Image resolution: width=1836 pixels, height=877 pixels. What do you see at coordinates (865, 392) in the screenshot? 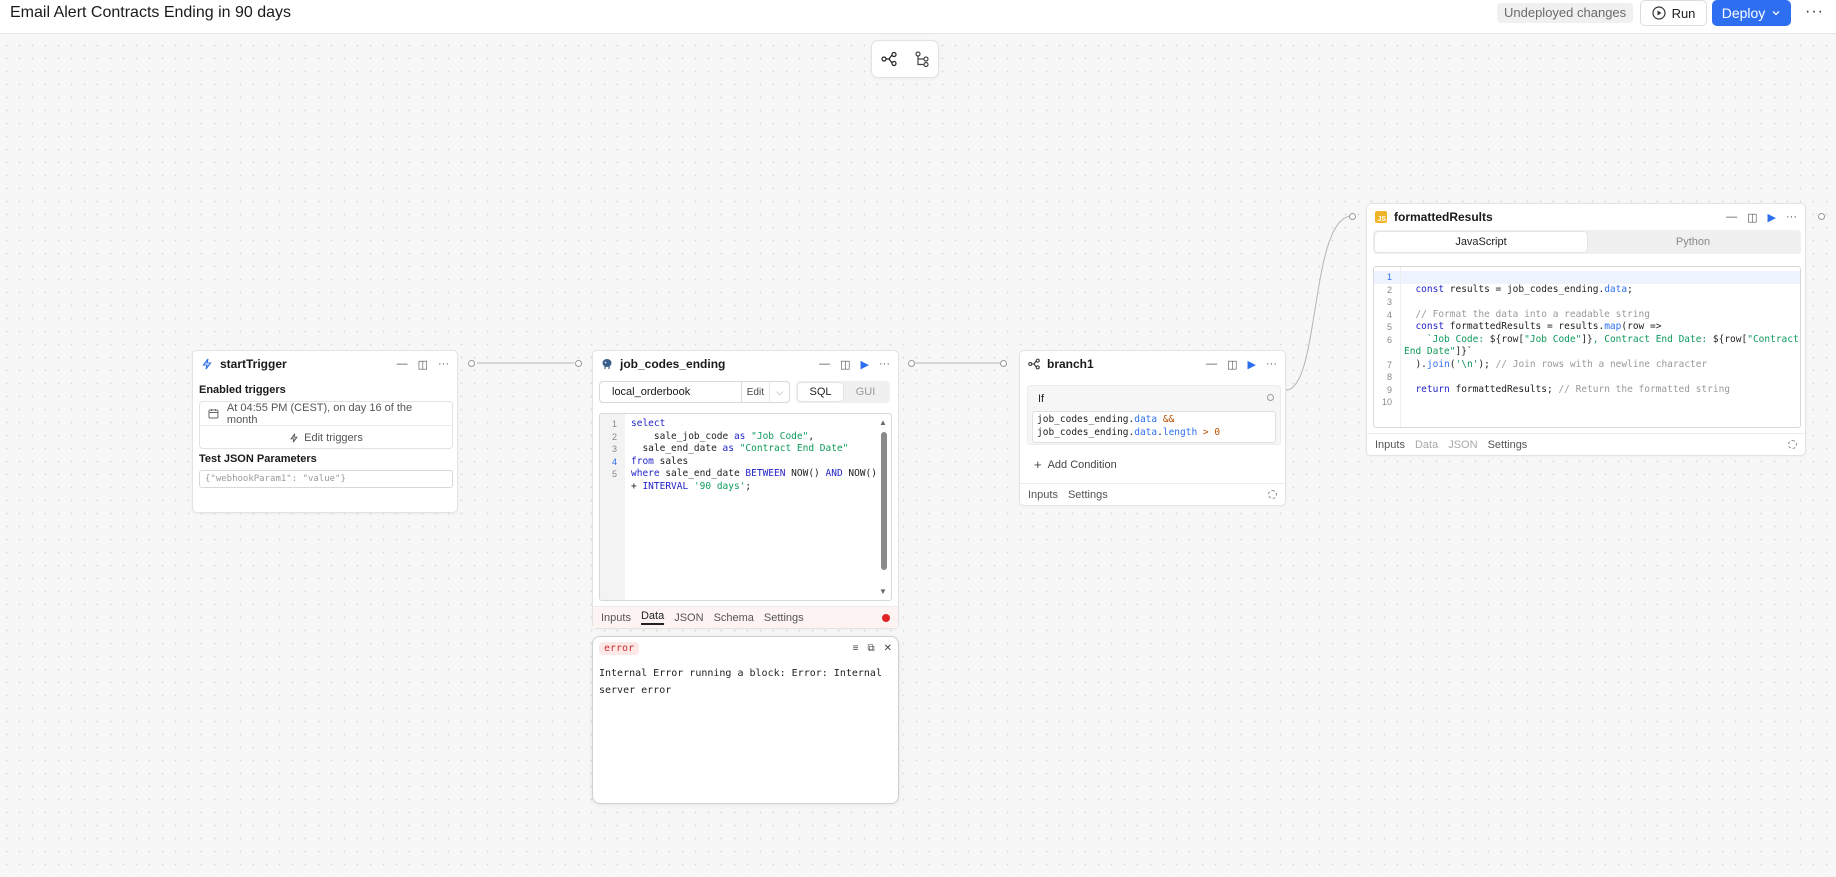
I see `gui-mode-tab: GUI` at bounding box center [865, 392].